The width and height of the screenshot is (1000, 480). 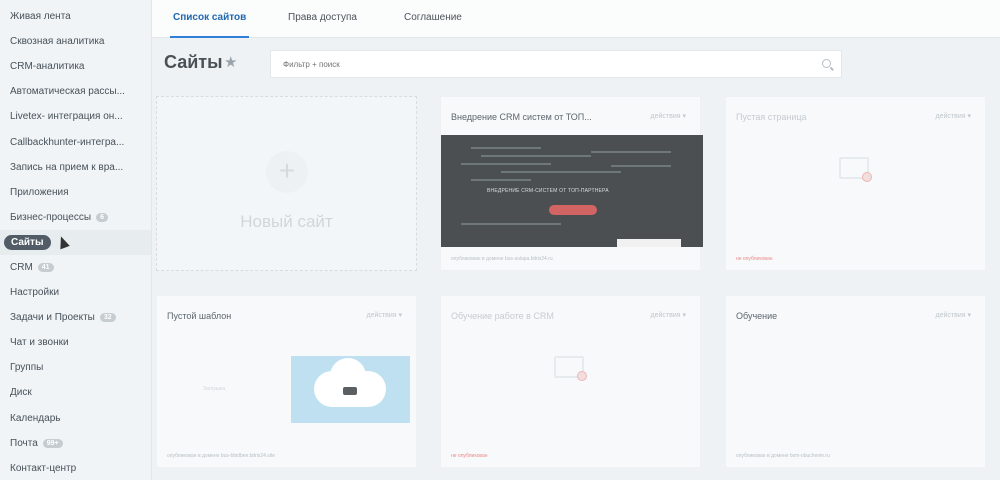 What do you see at coordinates (199, 316) in the screenshot?
I see `site-card-title: Пустой шаблон` at bounding box center [199, 316].